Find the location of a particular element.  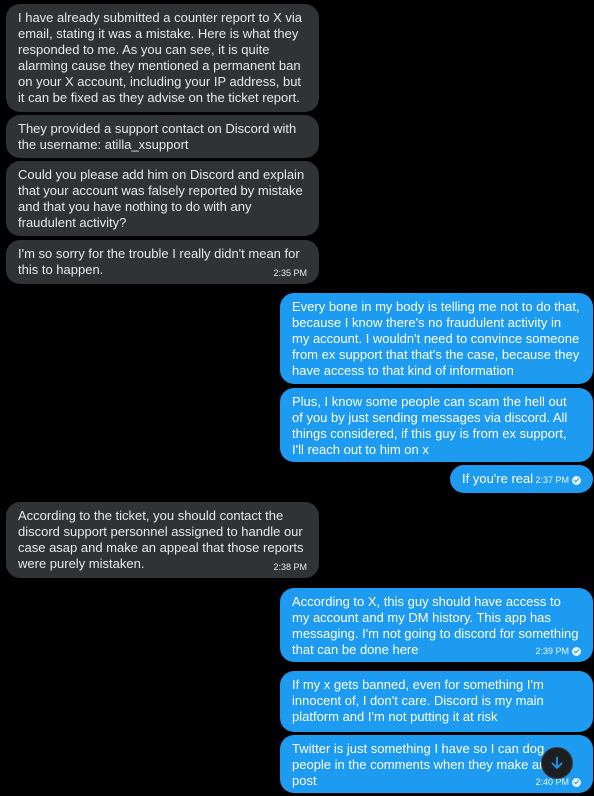

arrow-down-icon is located at coordinates (557, 762).